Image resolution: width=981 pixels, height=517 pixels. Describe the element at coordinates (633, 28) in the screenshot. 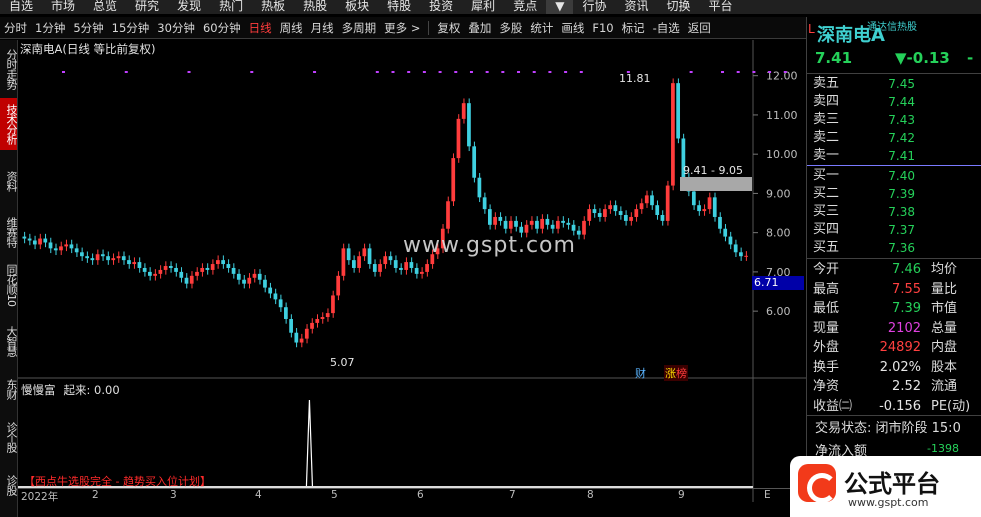

I see `toolbar-tool: 标记` at that location.